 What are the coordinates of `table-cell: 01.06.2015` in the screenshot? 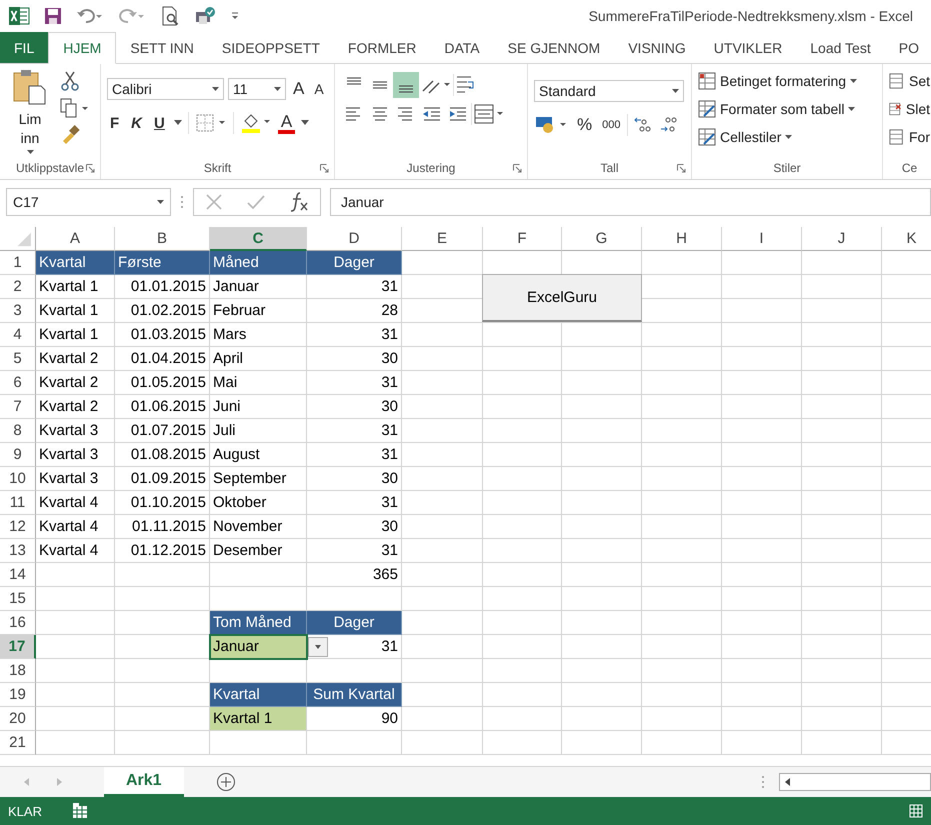 It's located at (162, 407).